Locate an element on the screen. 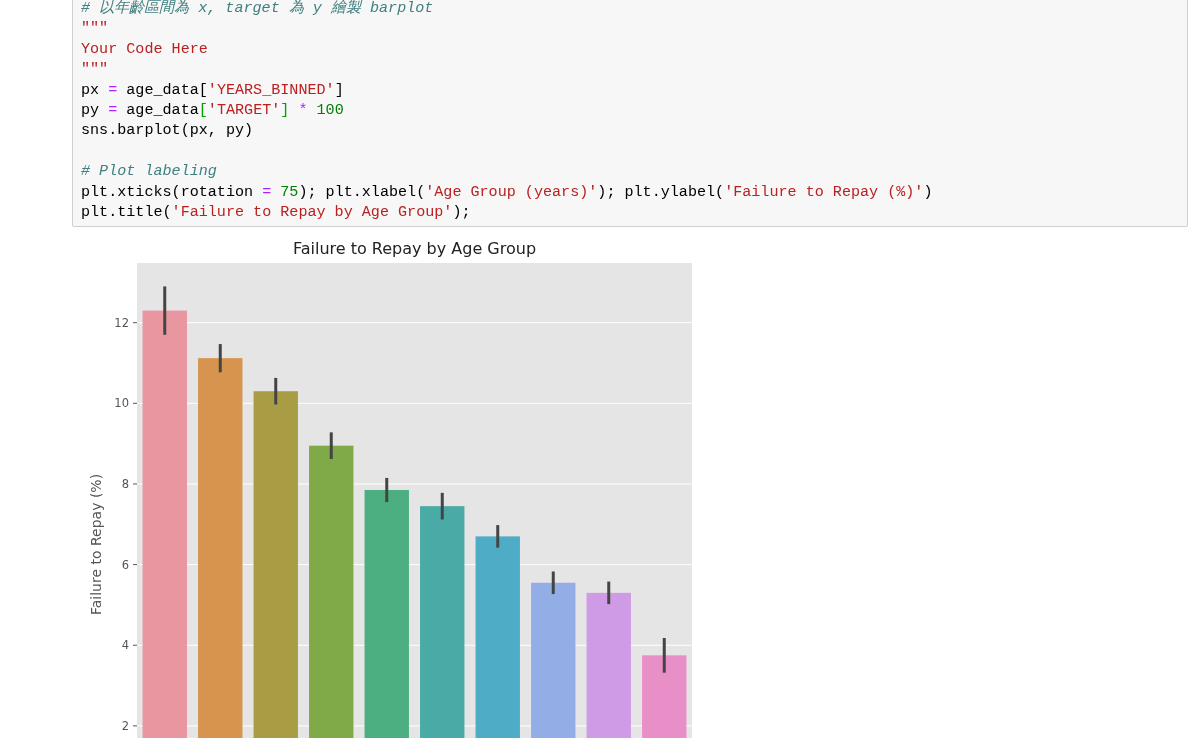 Image resolution: width=1188 pixels, height=745 pixels. tick-label: 8 is located at coordinates (125, 484).